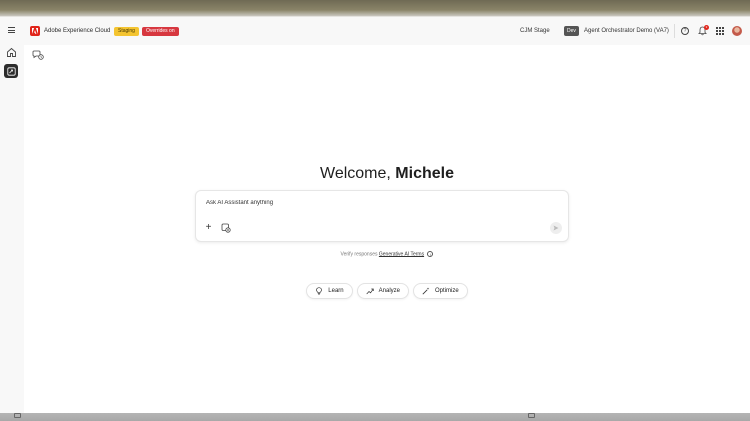  What do you see at coordinates (706, 27) in the screenshot?
I see `notification-count-badge: 3` at bounding box center [706, 27].